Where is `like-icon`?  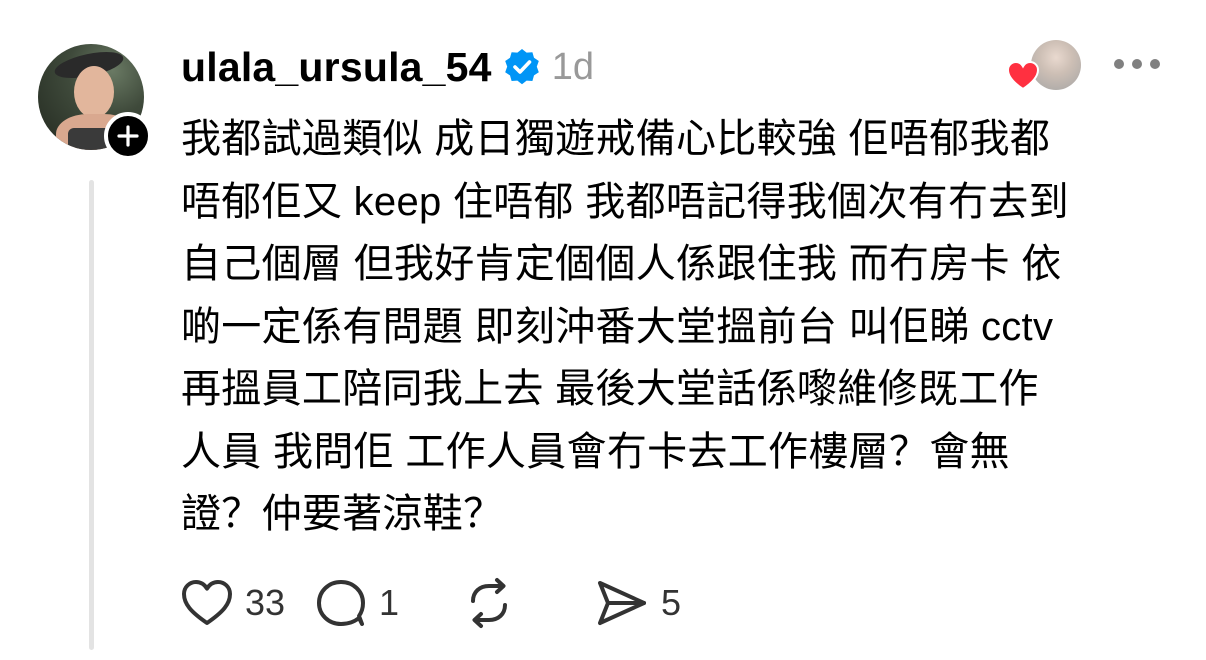 like-icon is located at coordinates (207, 602).